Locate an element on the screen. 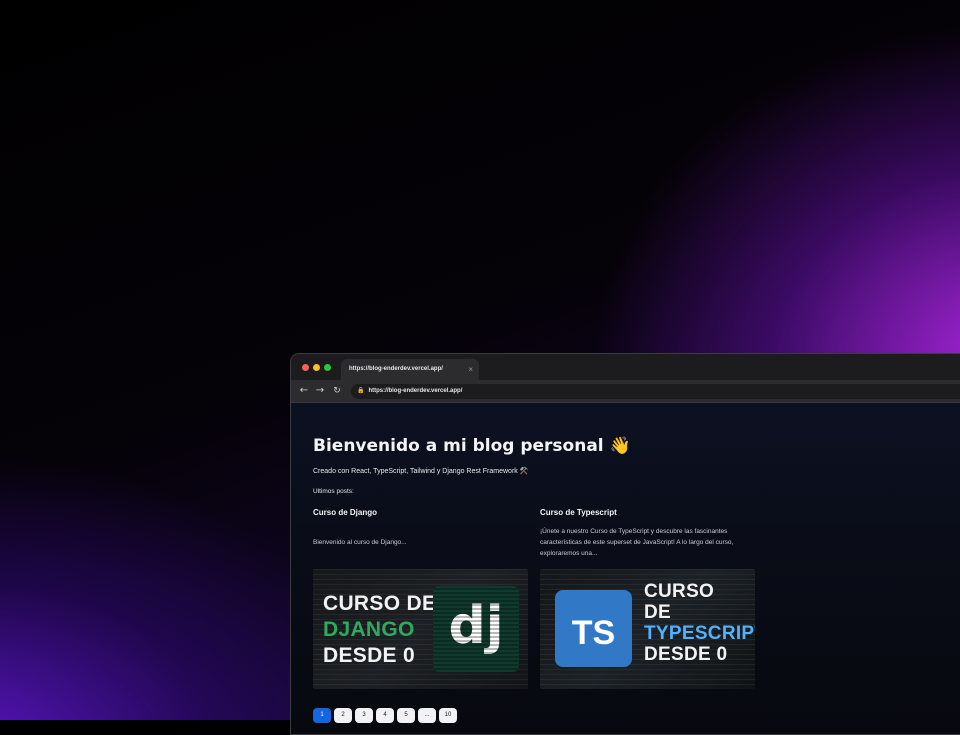 The image size is (960, 735). typescript-logo-icon: TS is located at coordinates (593, 628).